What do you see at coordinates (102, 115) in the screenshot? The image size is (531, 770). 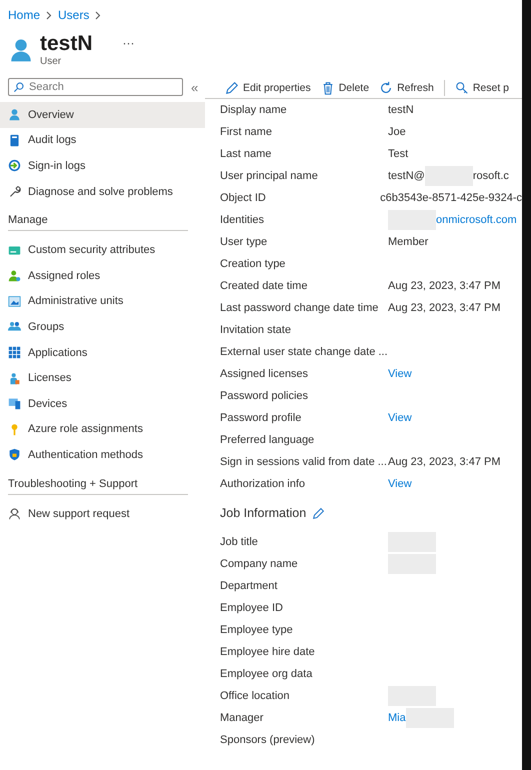 I see `sidebar-item: Overview` at bounding box center [102, 115].